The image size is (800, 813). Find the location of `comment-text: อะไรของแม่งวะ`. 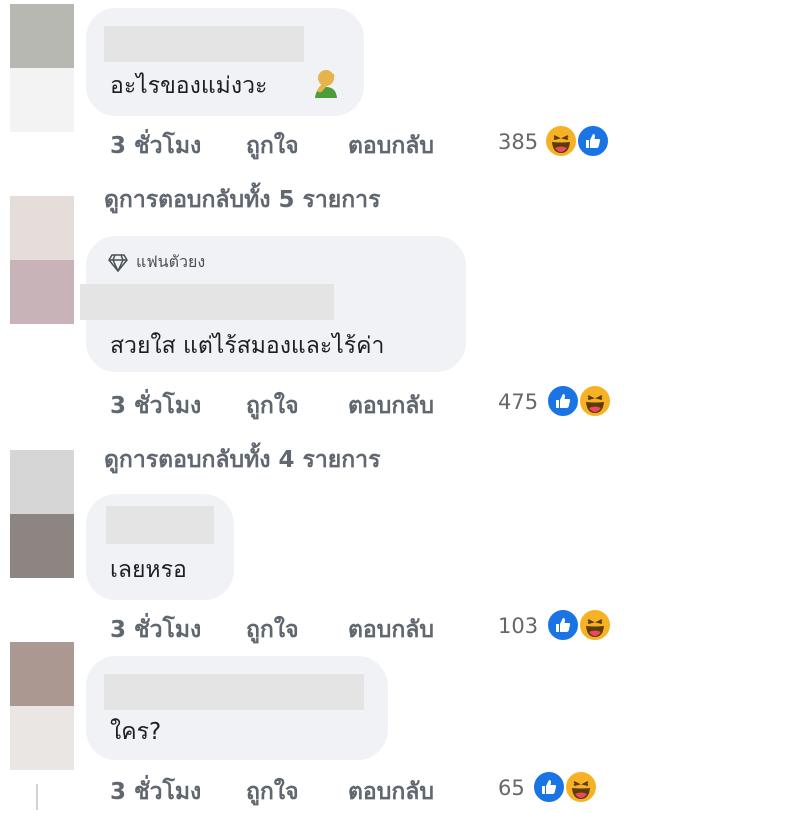

comment-text: อะไรของแม่งวะ is located at coordinates (189, 86).